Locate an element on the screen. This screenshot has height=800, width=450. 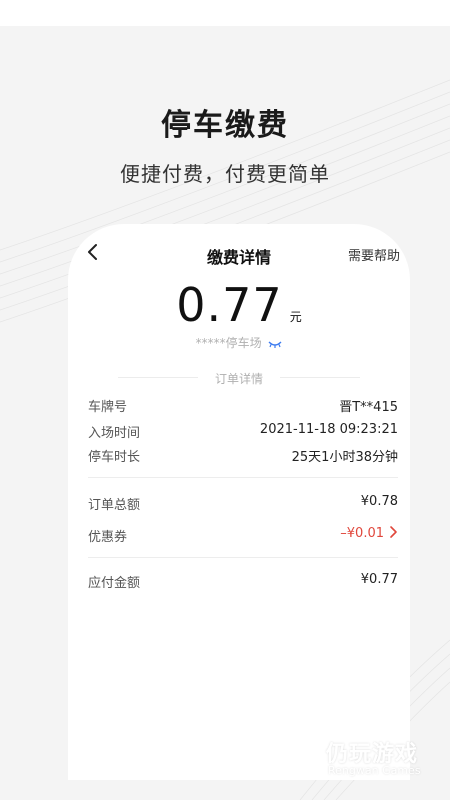
amount-display: 0.77 元 is located at coordinates (239, 305).